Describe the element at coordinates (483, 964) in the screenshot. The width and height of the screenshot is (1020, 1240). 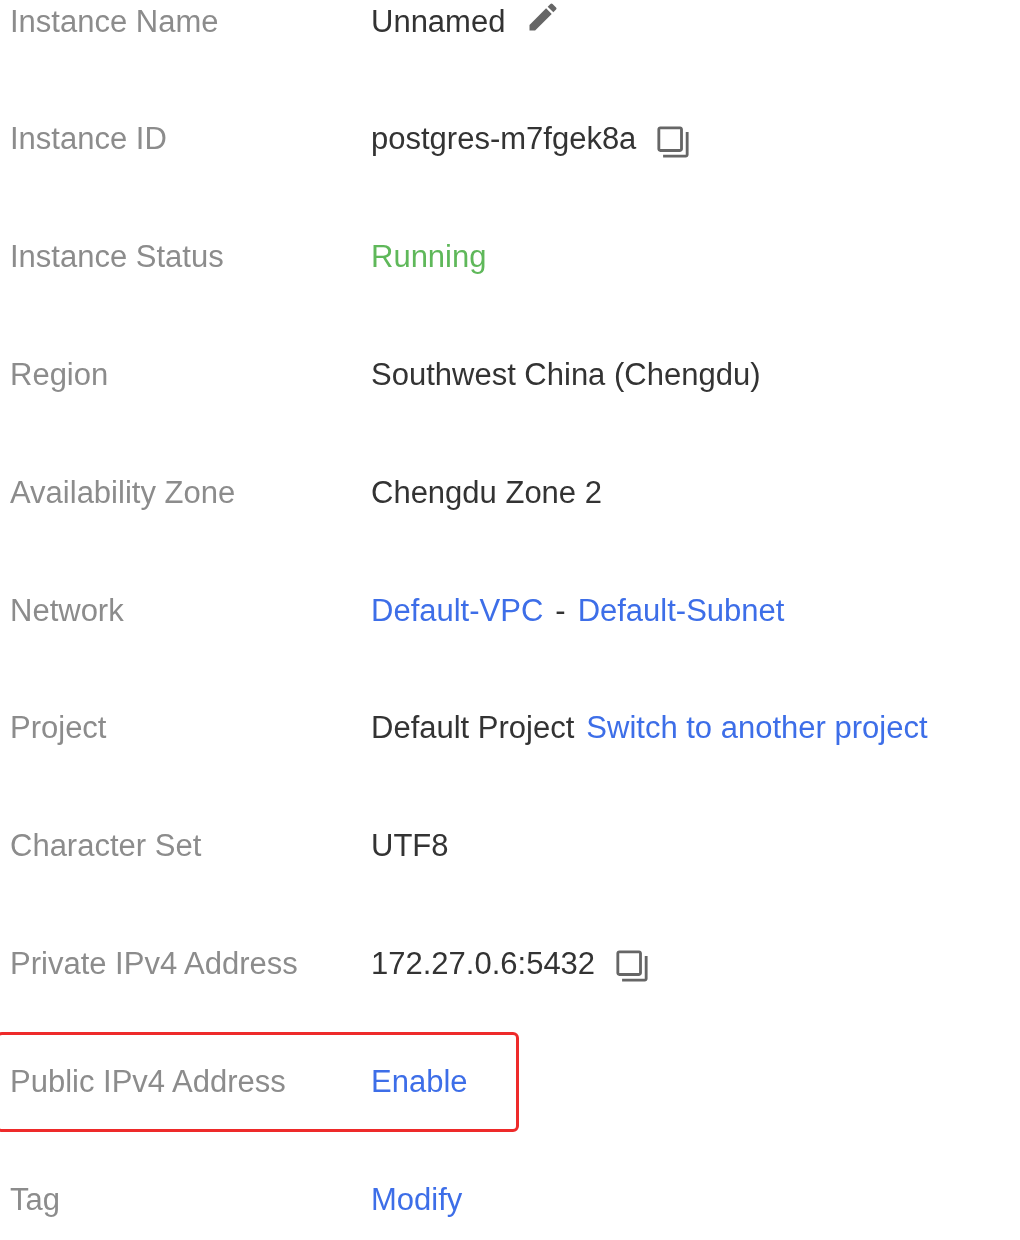
I see `value-text: 172.27.0.6:5432` at that location.